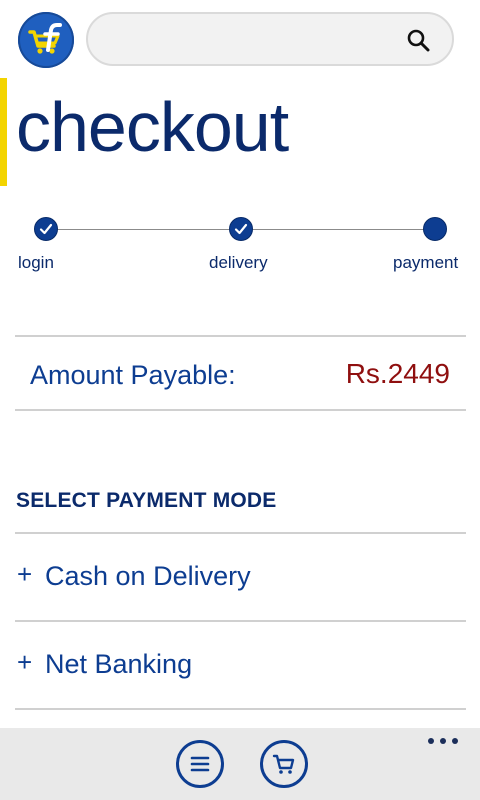  What do you see at coordinates (119, 664) in the screenshot?
I see `payment-option-label: Net Banking` at bounding box center [119, 664].